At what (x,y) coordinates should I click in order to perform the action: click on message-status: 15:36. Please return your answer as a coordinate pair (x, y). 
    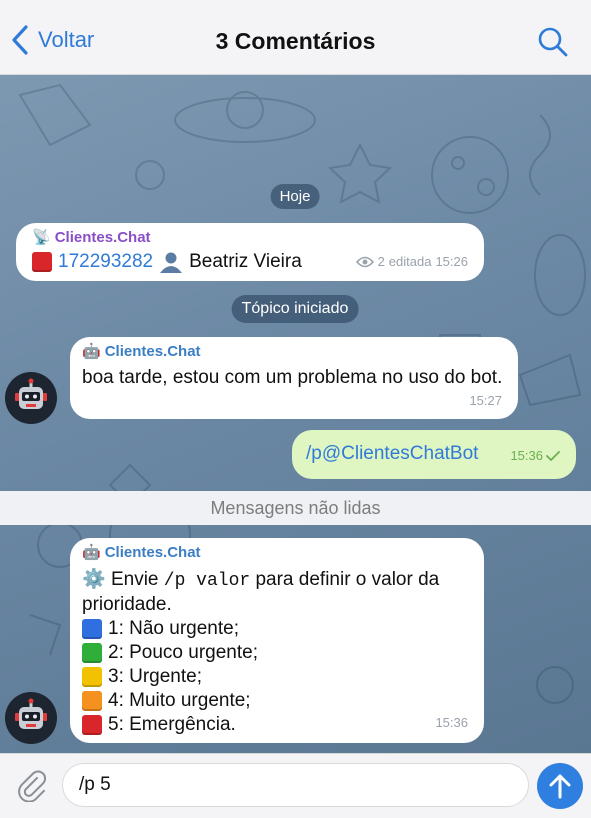
    Looking at the image, I should click on (535, 456).